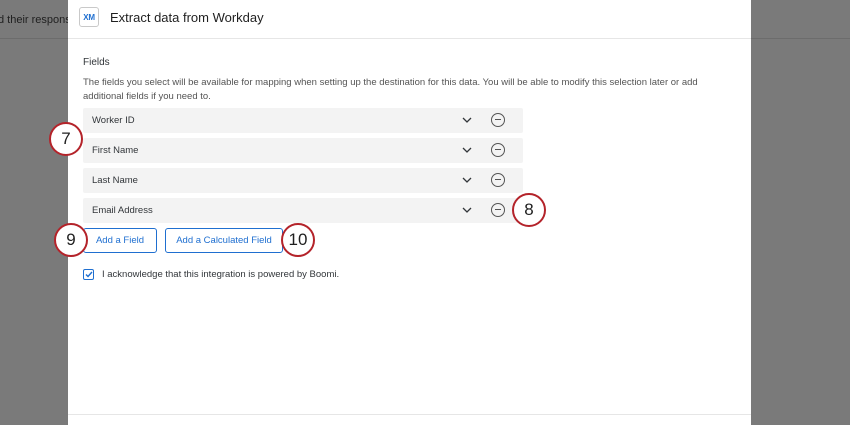 This screenshot has width=850, height=425. I want to click on field-label: Email Address, so click(122, 210).